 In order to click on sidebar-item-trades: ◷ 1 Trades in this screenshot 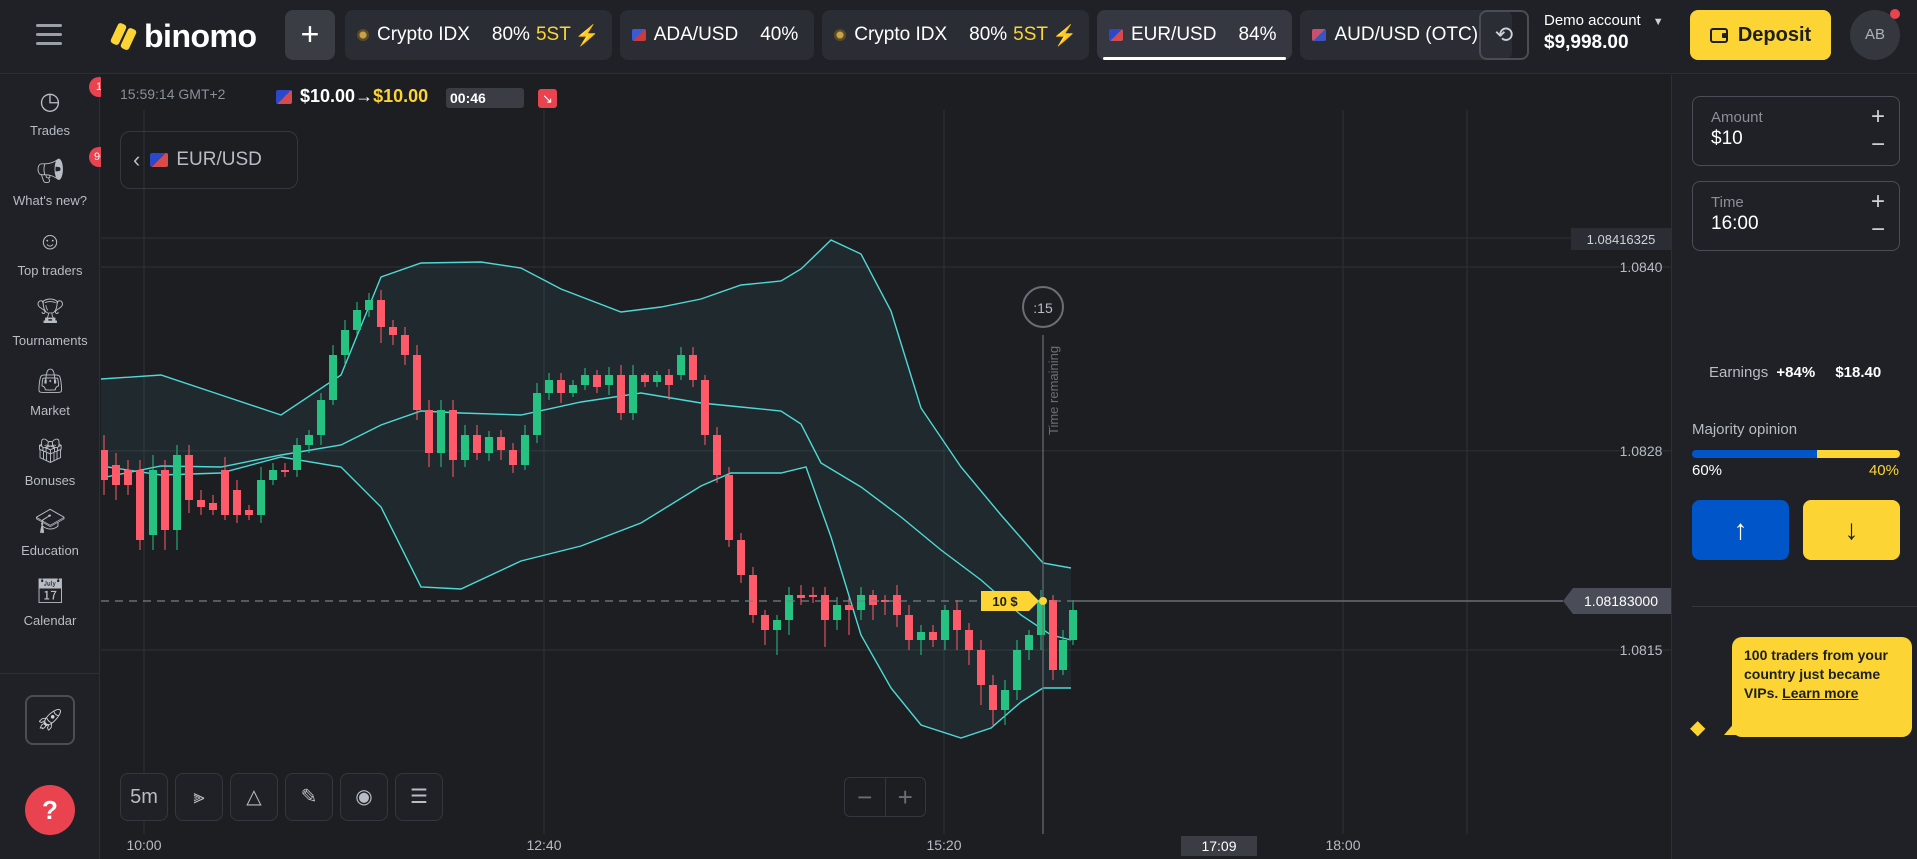, I will do `click(54, 107)`.